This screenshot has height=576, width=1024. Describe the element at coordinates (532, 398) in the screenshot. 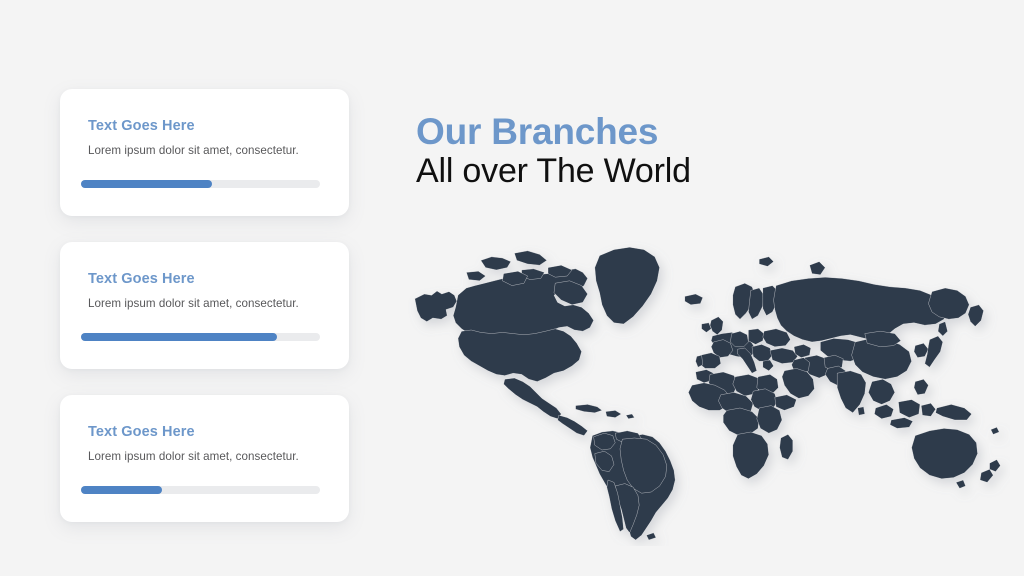

I see `country-mexico` at that location.